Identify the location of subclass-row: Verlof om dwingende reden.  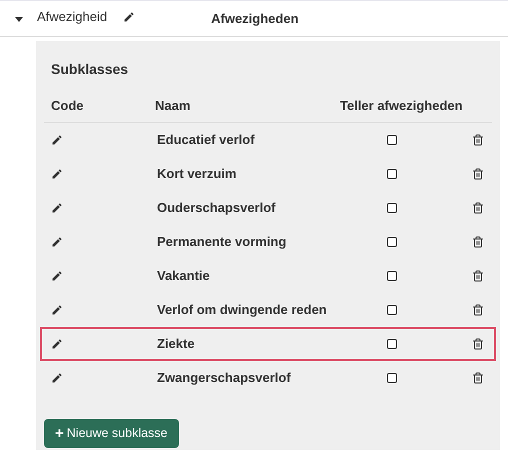
(268, 310).